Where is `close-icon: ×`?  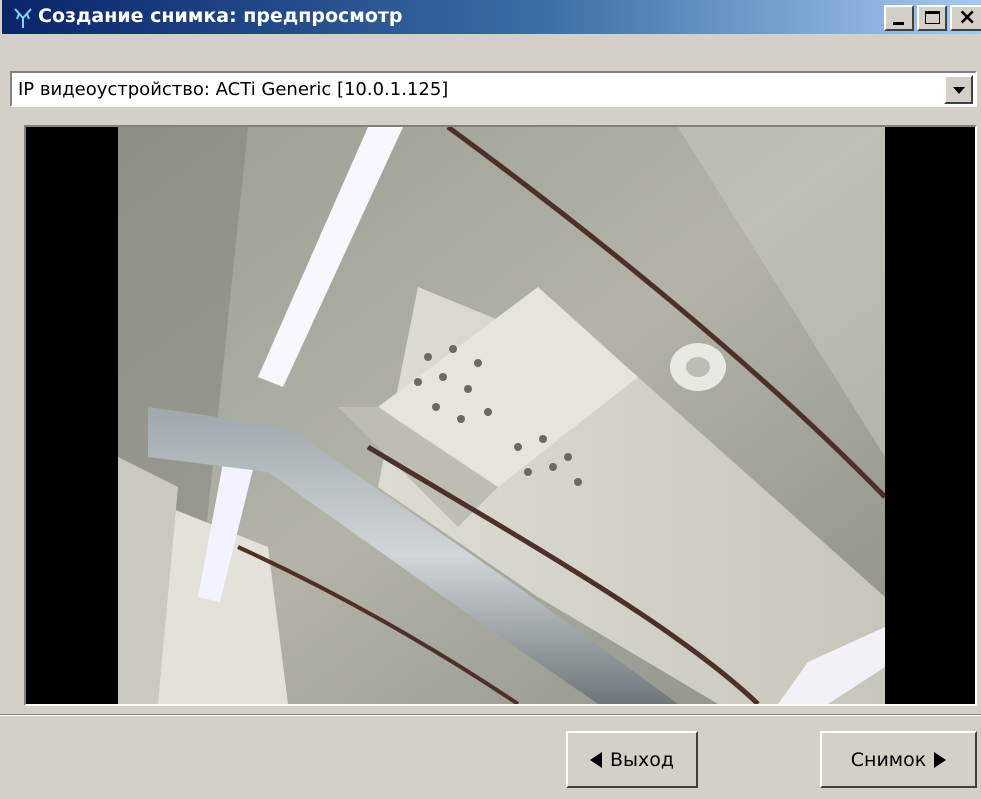
close-icon: × is located at coordinates (967, 17).